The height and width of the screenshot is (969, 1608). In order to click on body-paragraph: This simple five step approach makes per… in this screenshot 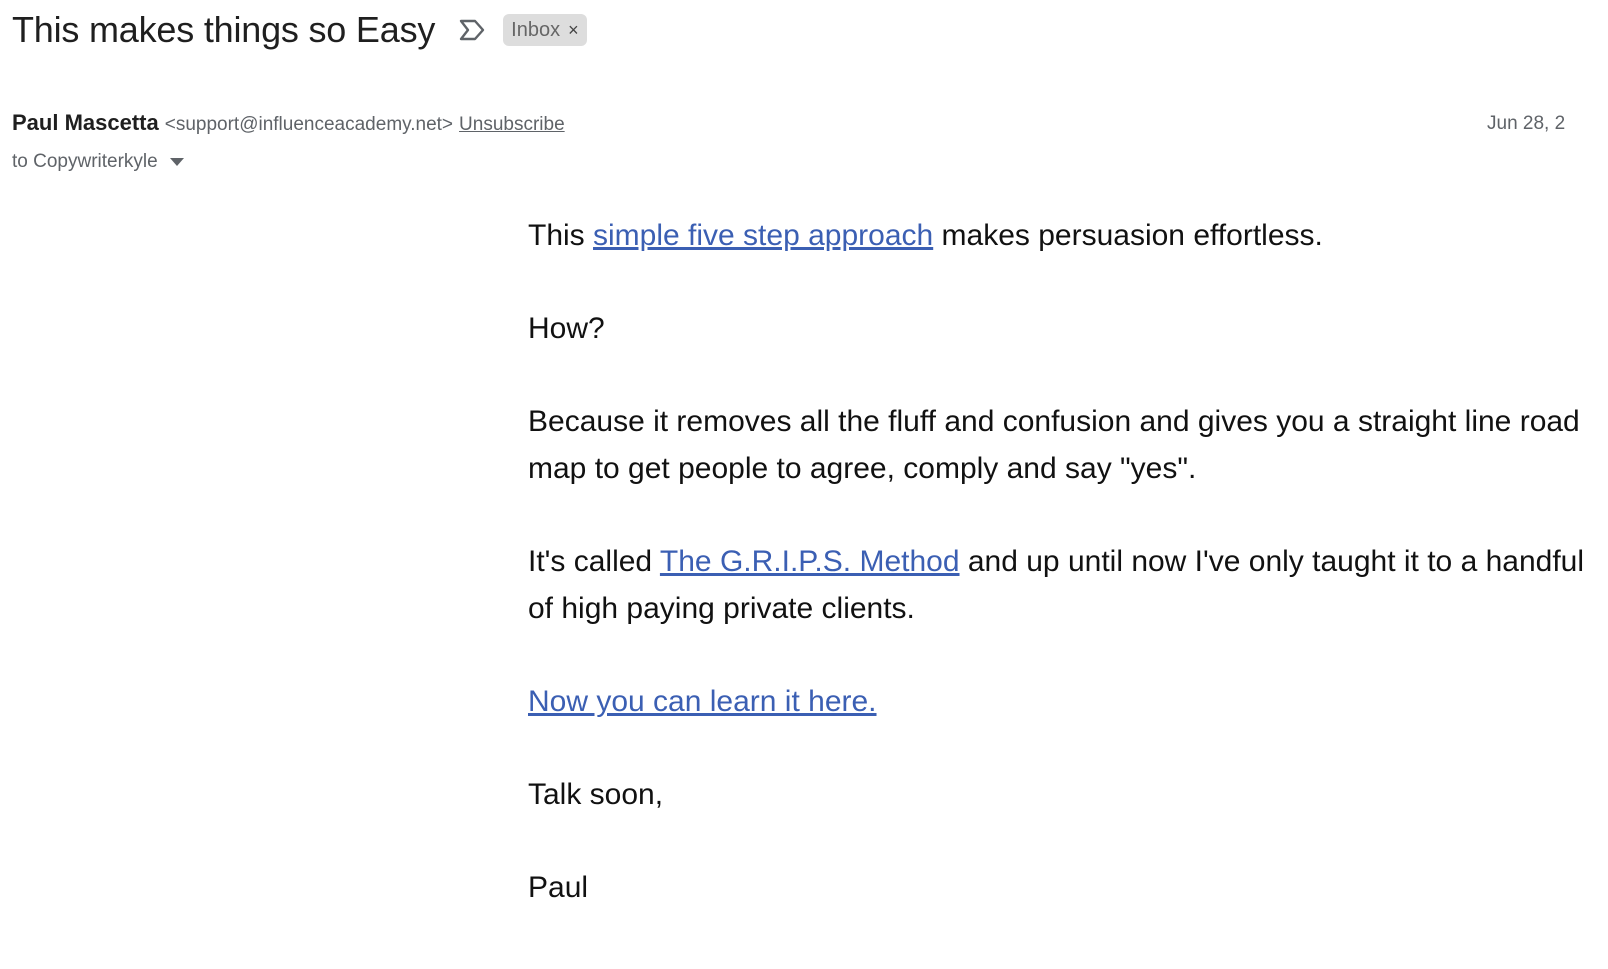, I will do `click(1058, 235)`.